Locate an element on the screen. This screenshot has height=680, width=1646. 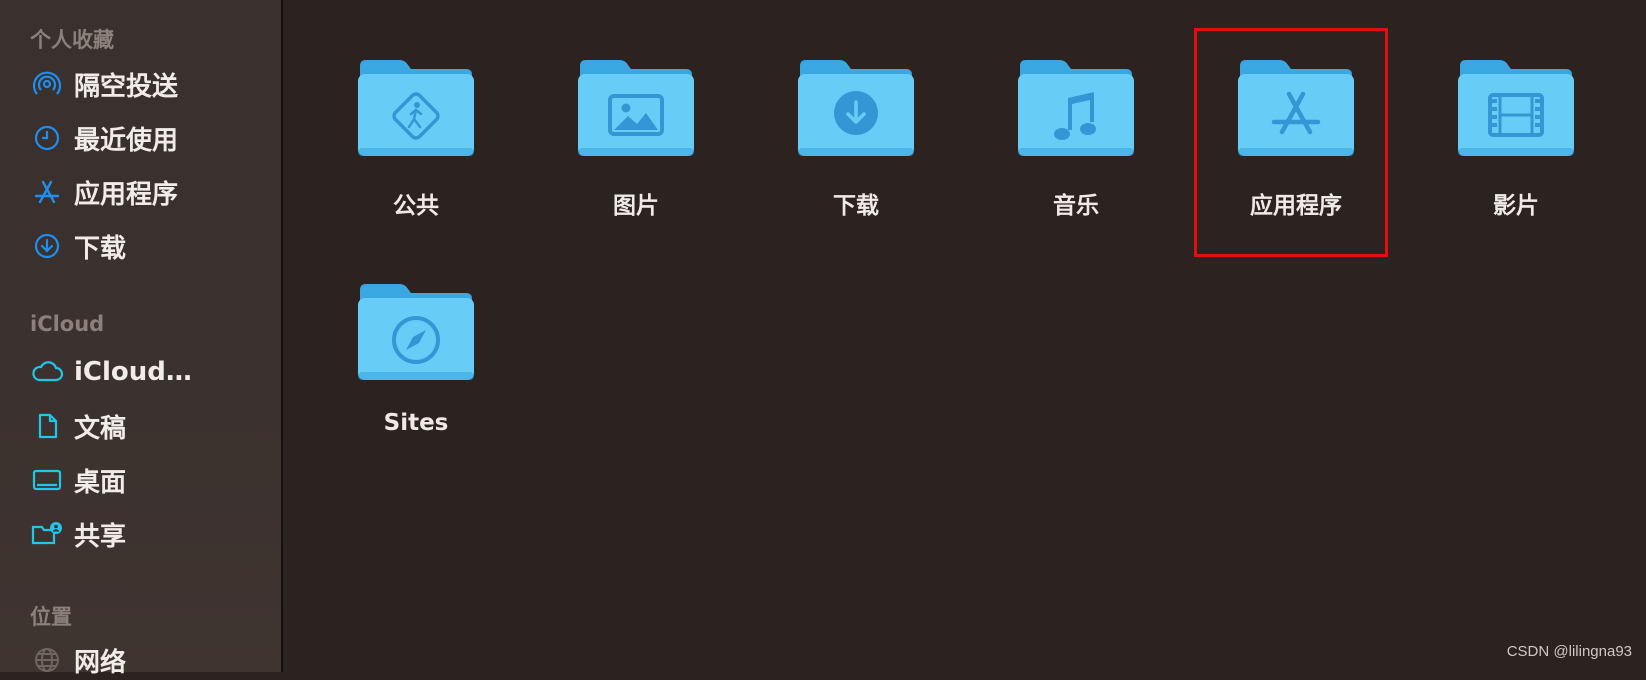
sidebar-item-label: 应用程序 is located at coordinates (126, 194).